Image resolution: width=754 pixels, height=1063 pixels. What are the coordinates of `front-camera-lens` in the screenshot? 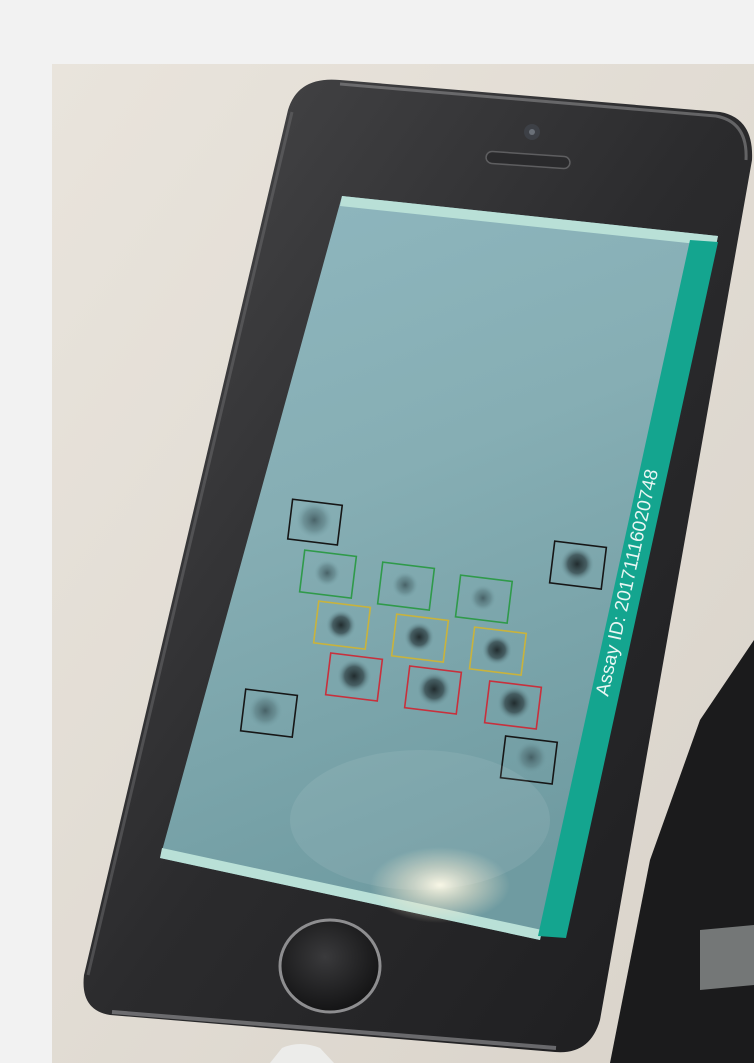 It's located at (532, 132).